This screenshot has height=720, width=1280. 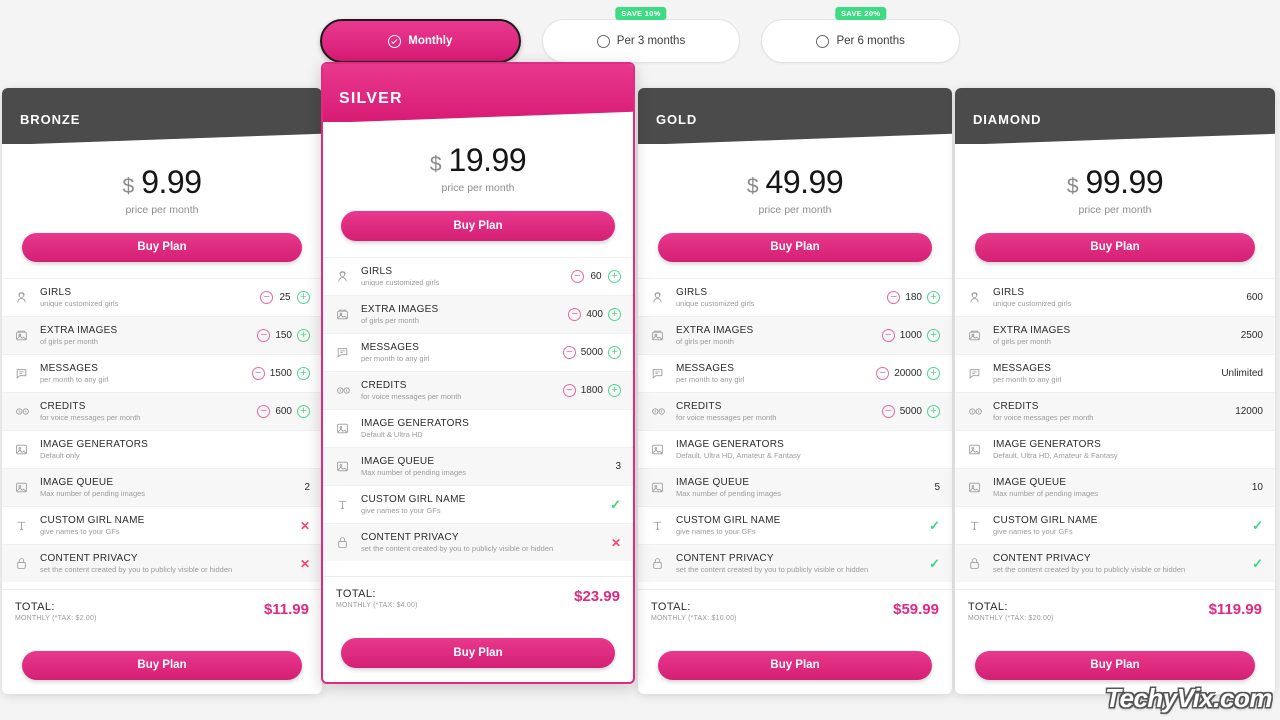 What do you see at coordinates (1124, 182) in the screenshot?
I see `price-amount: 99.99` at bounding box center [1124, 182].